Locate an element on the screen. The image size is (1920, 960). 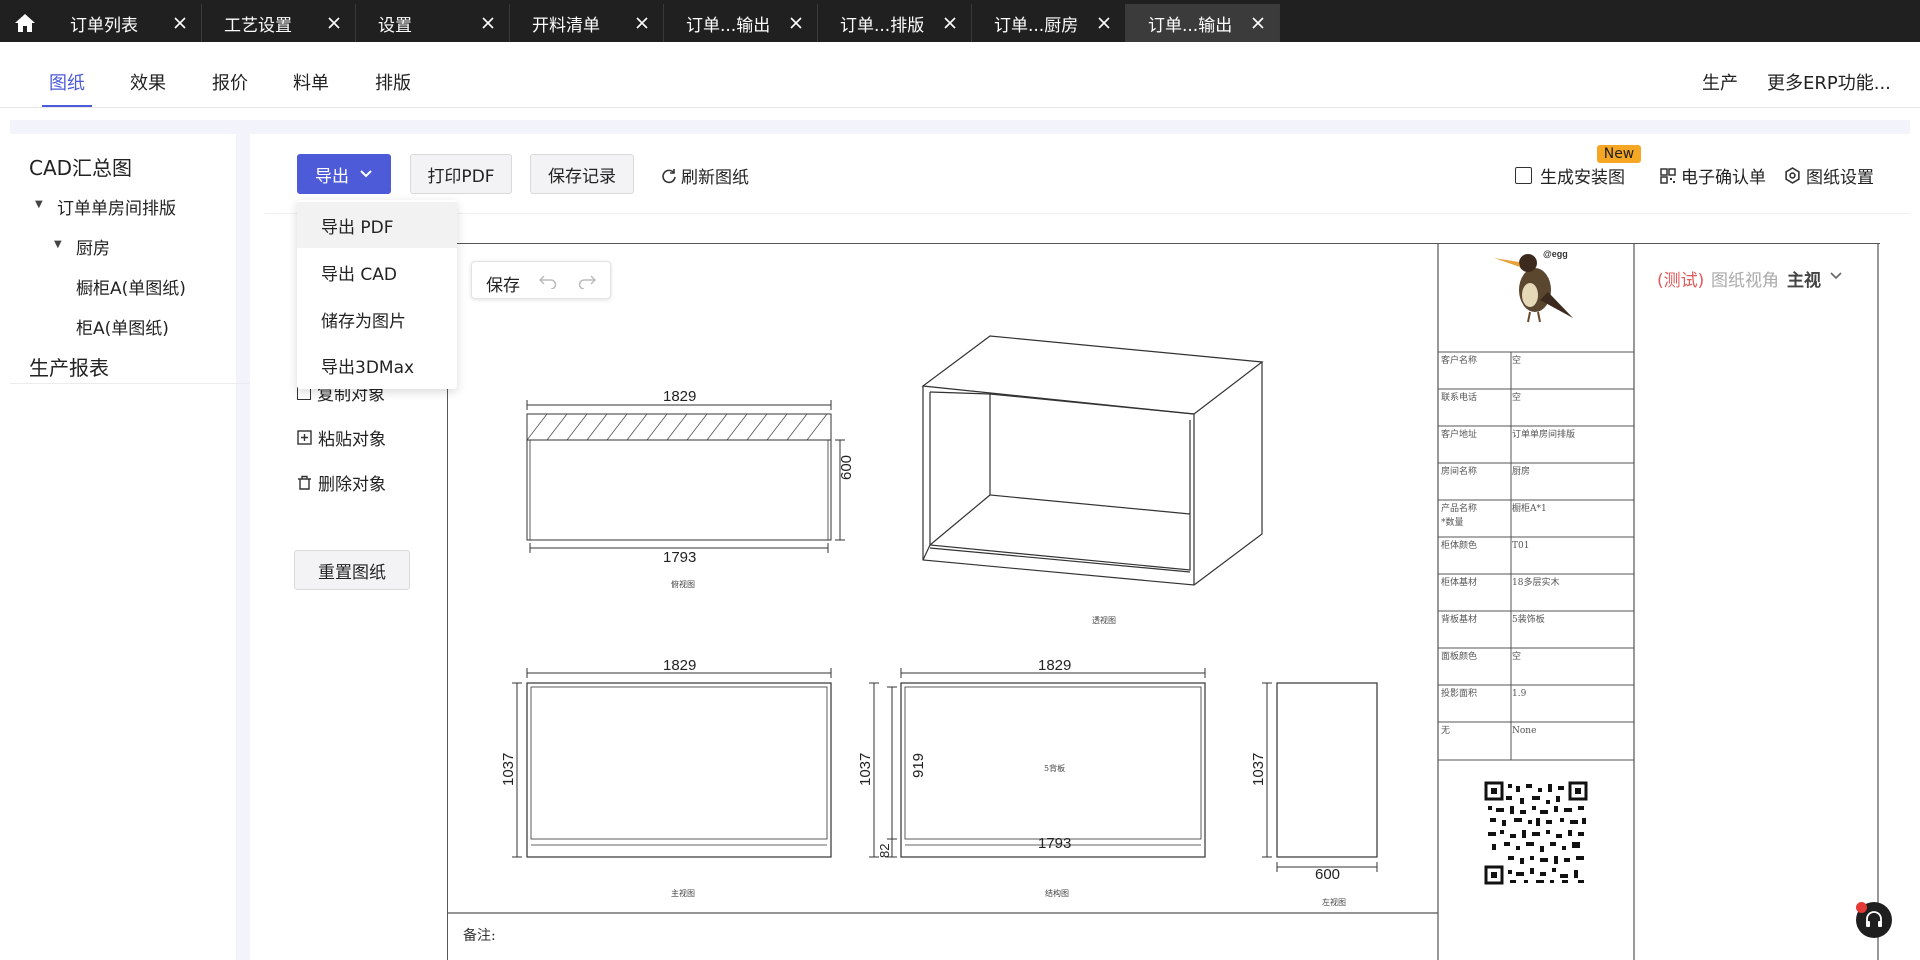
info-value: 橱柜A*1 is located at coordinates (1529, 509).